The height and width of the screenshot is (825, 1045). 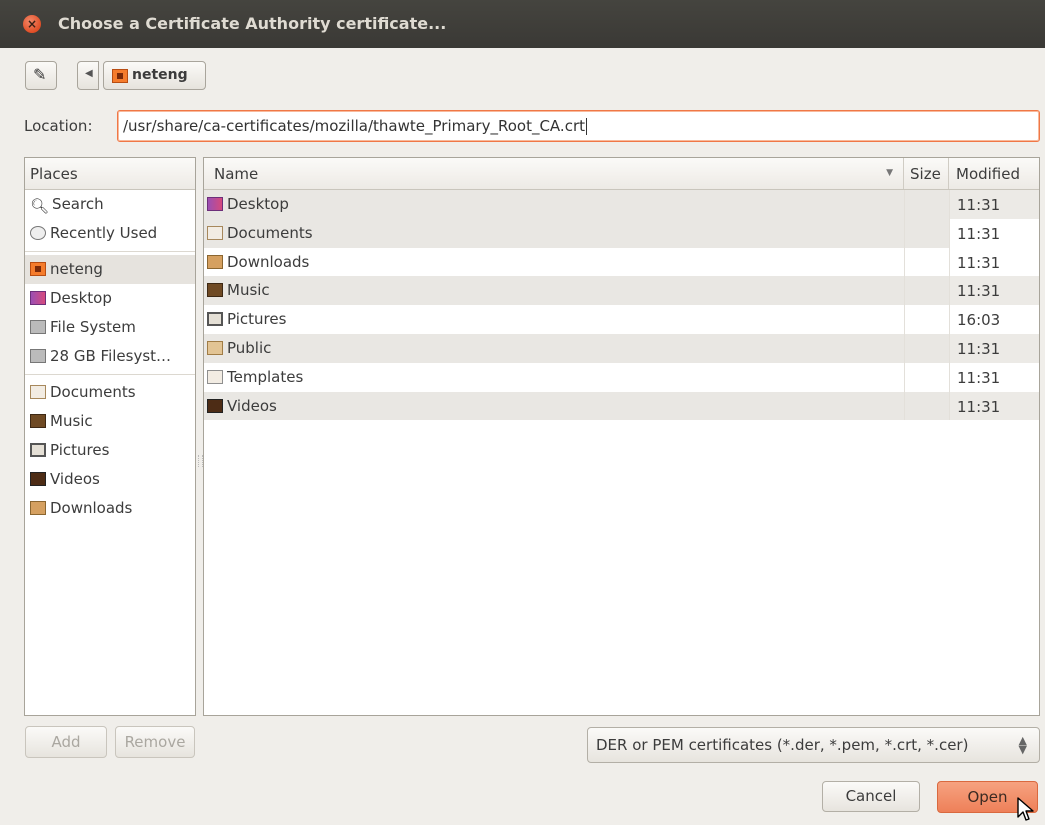 What do you see at coordinates (110, 269) in the screenshot?
I see `place-item-neteng: neteng` at bounding box center [110, 269].